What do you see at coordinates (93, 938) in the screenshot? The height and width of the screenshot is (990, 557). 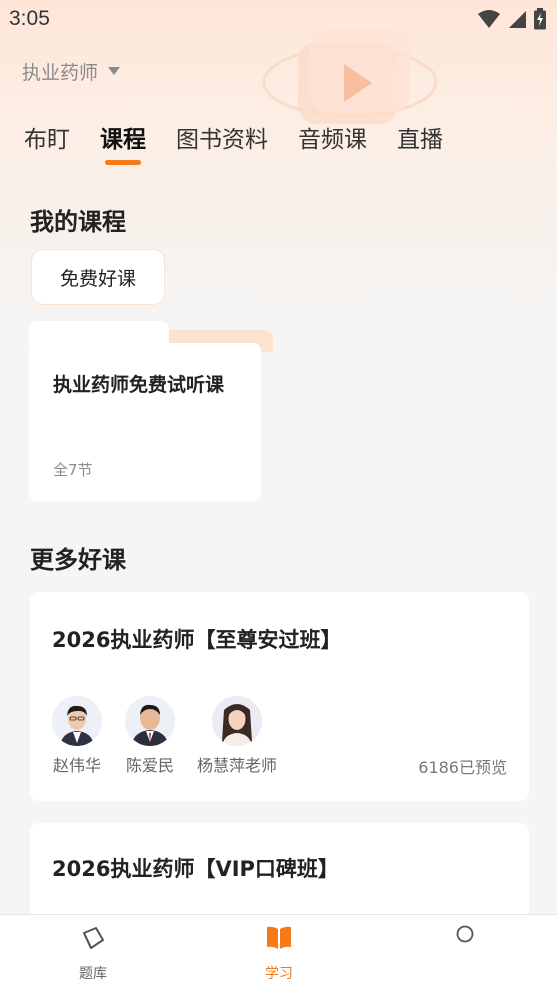 I see `question-bank-icon` at bounding box center [93, 938].